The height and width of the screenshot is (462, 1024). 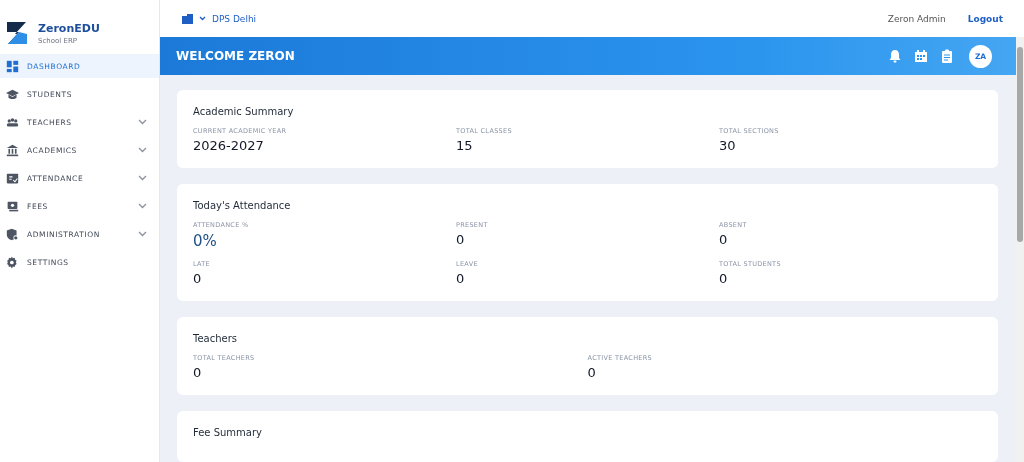 I want to click on chevron-icon, so click(x=202, y=18).